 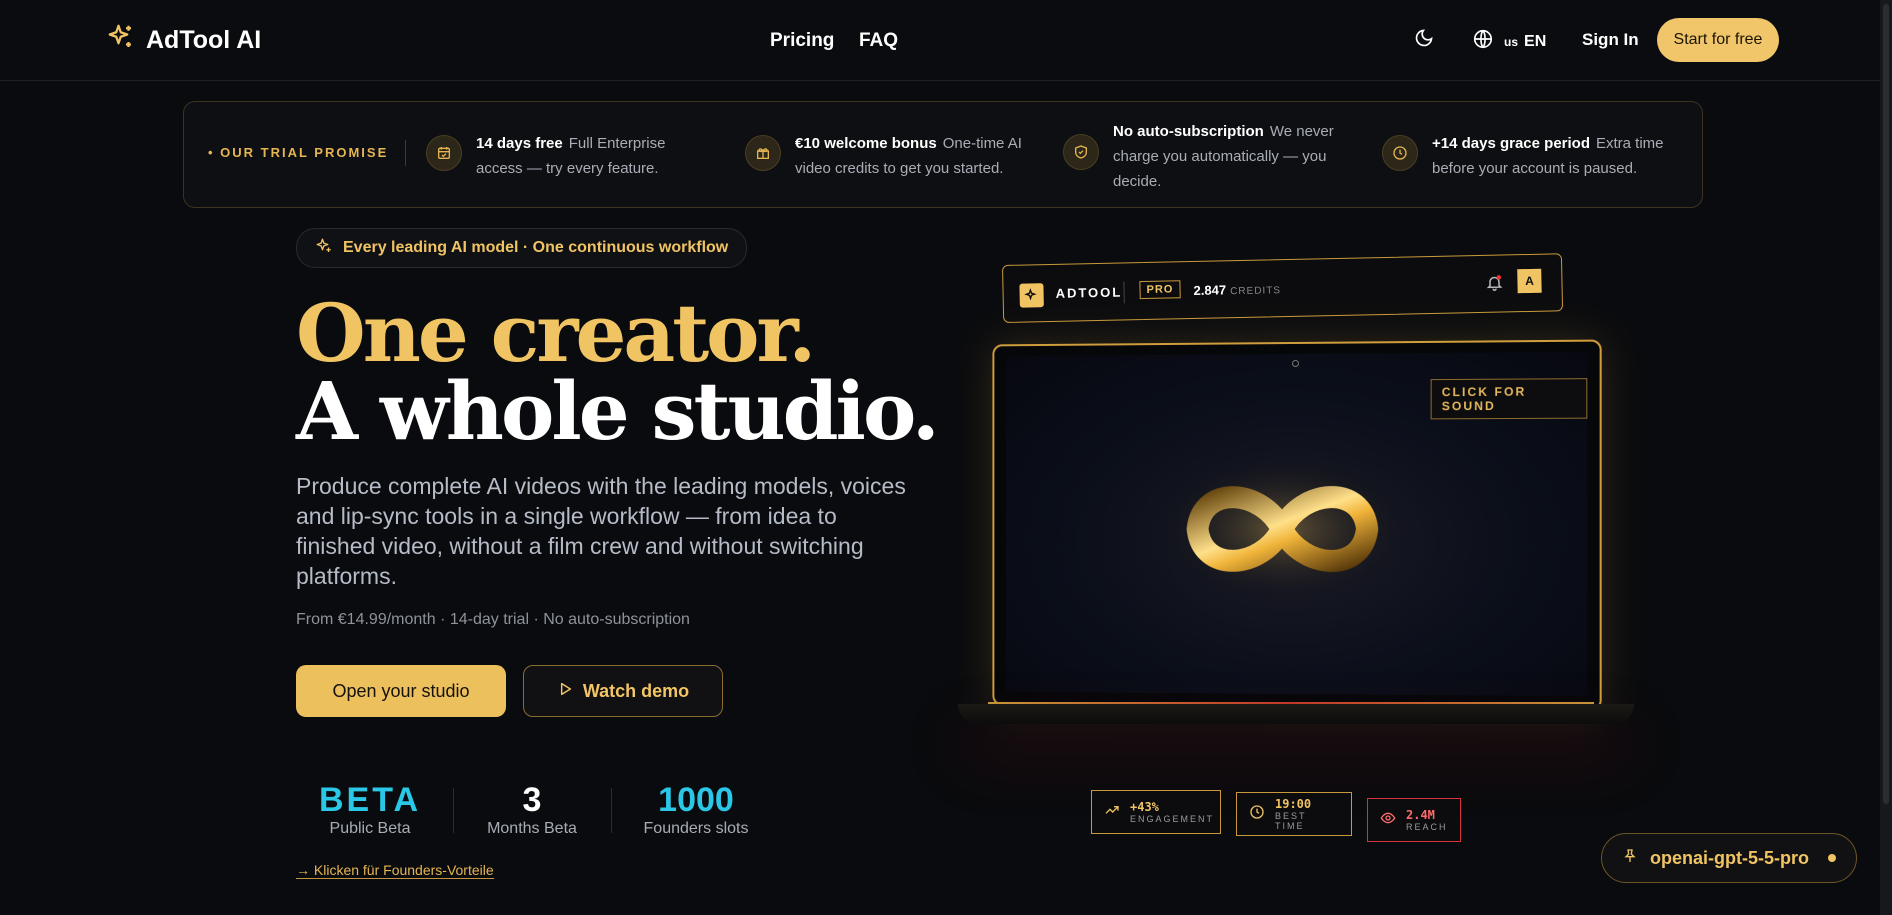 I want to click on camera-dot, so click(x=1295, y=363).